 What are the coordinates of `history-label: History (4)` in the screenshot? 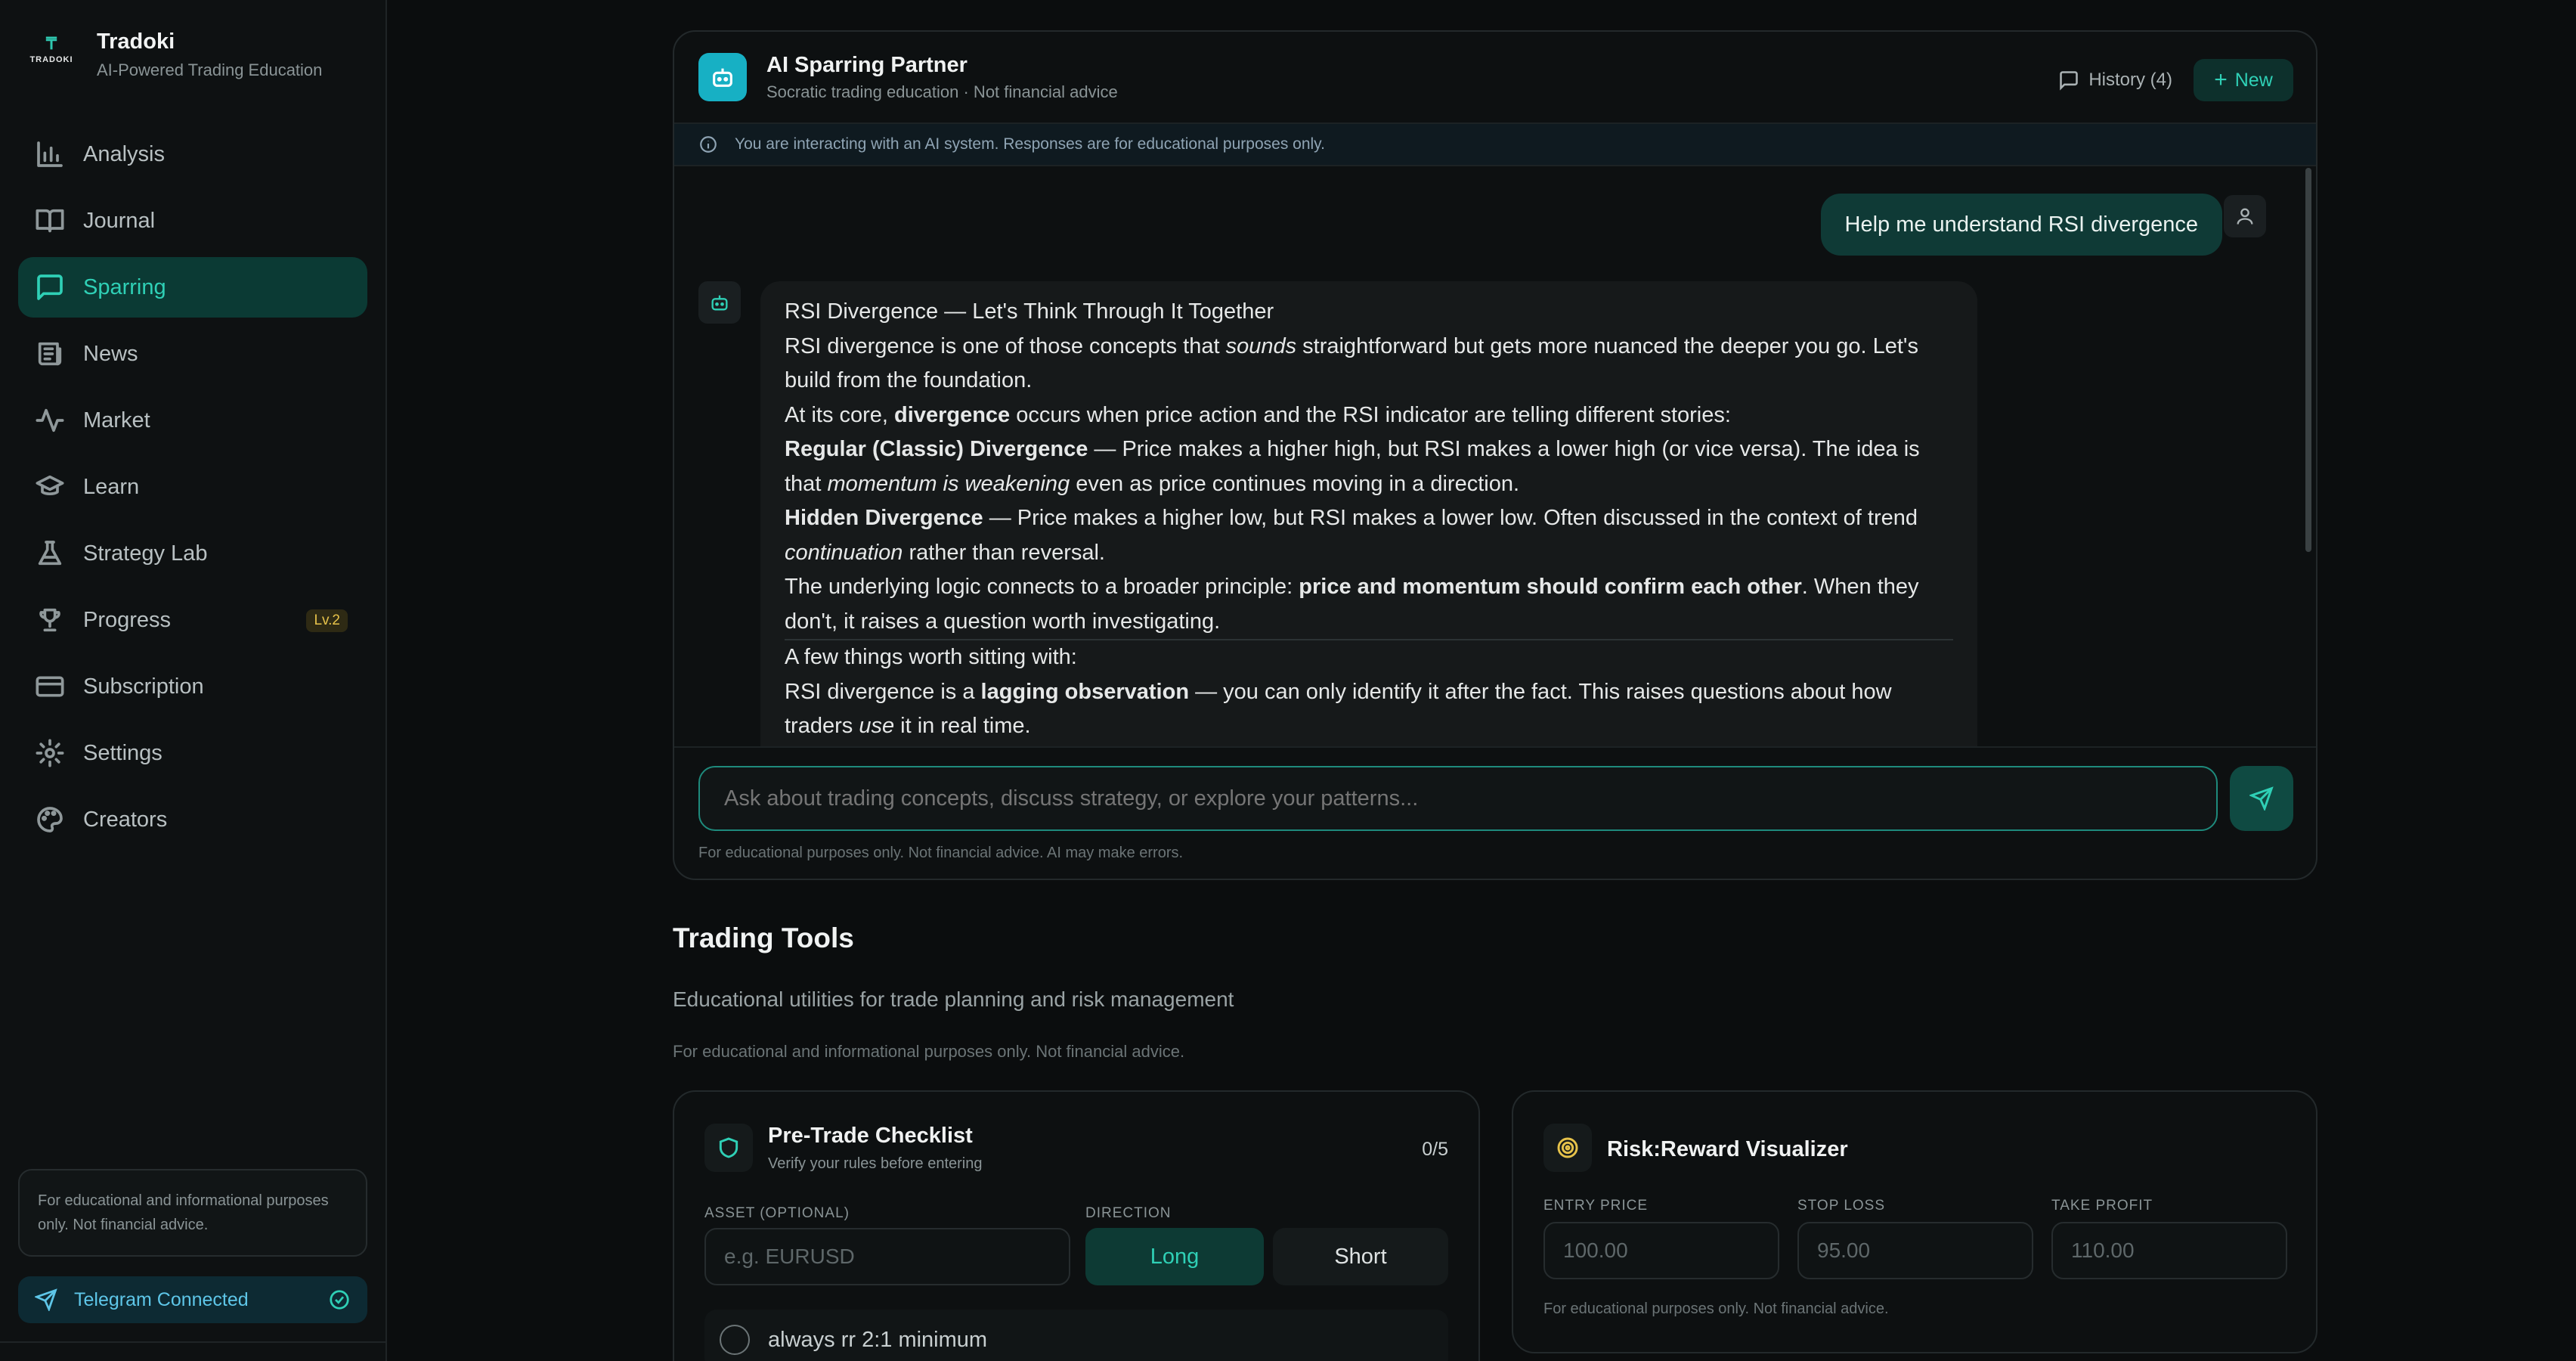 It's located at (2130, 80).